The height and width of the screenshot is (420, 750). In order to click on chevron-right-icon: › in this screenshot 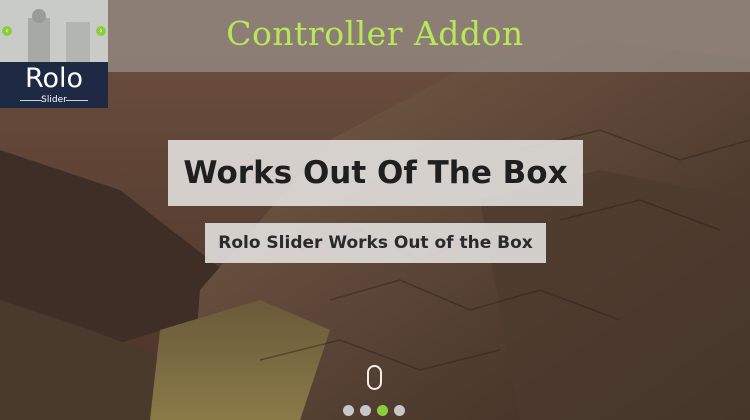, I will do `click(101, 31)`.